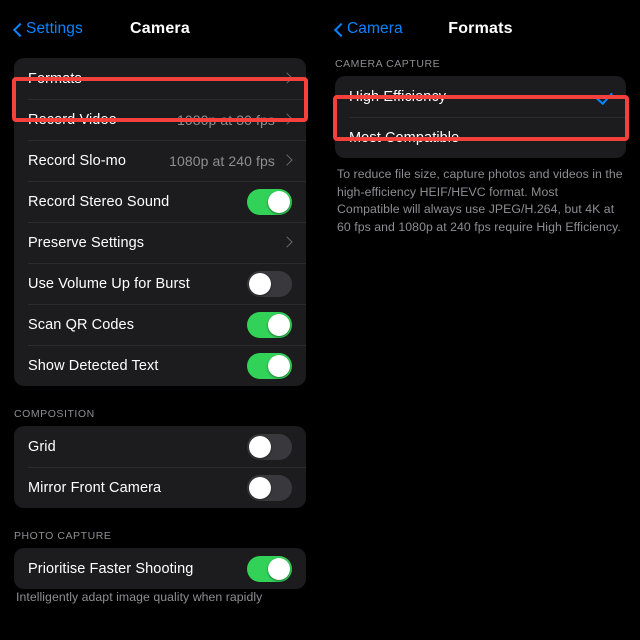 The height and width of the screenshot is (640, 640). I want to click on row-grid: Grid, so click(160, 446).